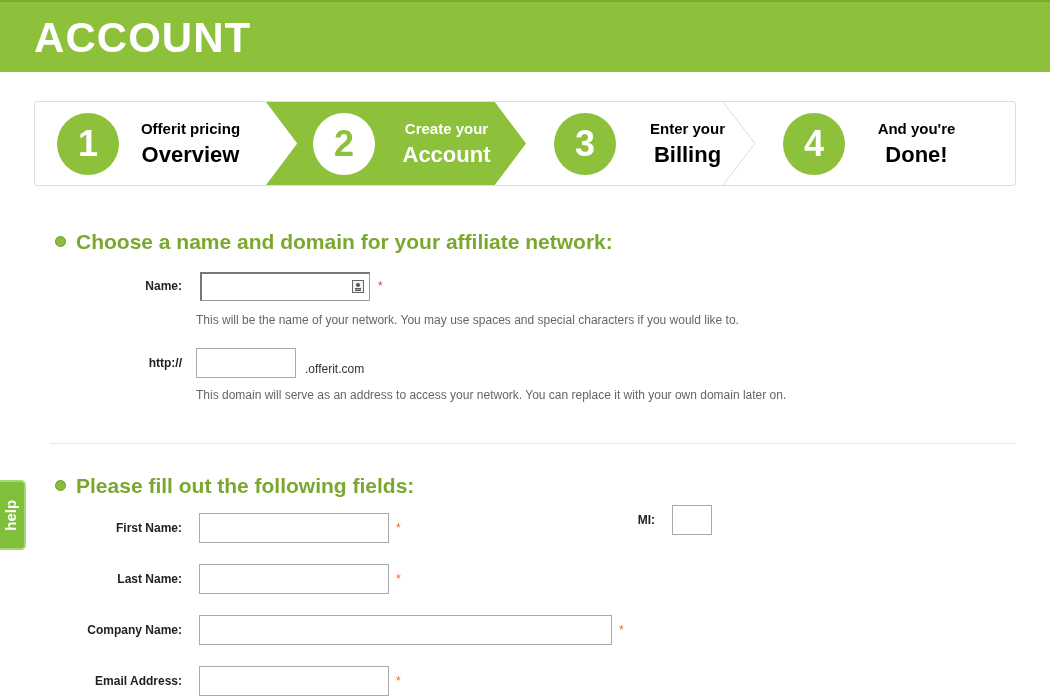 The image size is (1050, 700). What do you see at coordinates (164, 363) in the screenshot?
I see `field-label: http://` at bounding box center [164, 363].